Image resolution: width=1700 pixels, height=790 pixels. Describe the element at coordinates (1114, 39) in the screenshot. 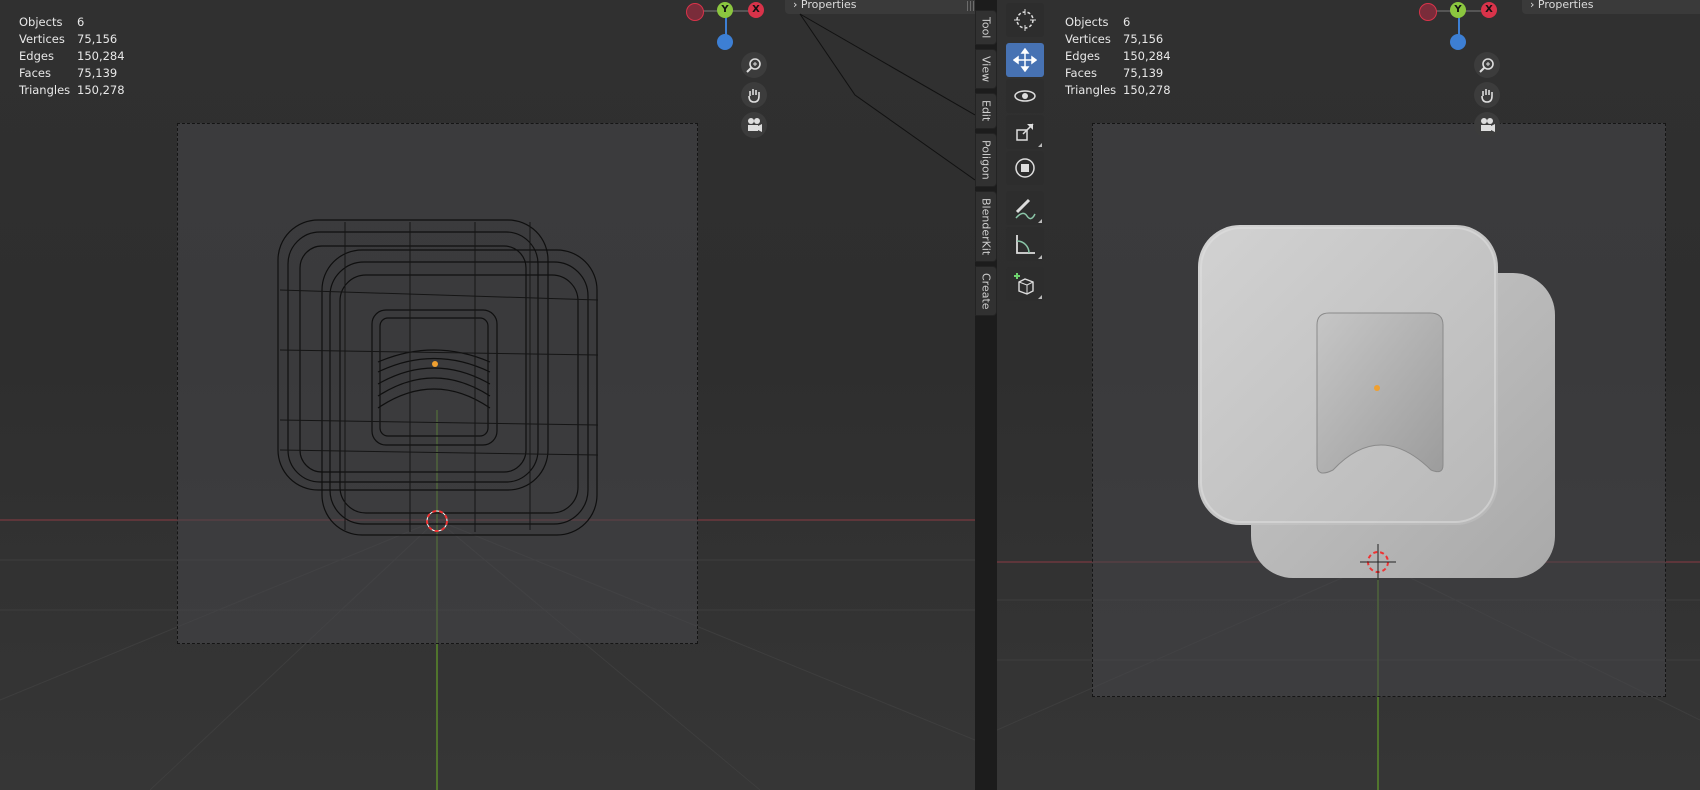

I see `stat-vertices: Vertices 75,156` at that location.